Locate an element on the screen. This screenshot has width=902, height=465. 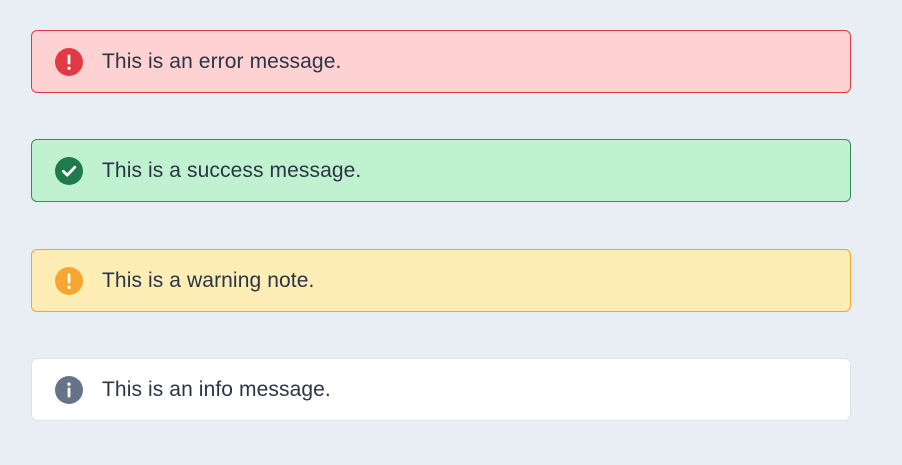
success-check-icon is located at coordinates (69, 170).